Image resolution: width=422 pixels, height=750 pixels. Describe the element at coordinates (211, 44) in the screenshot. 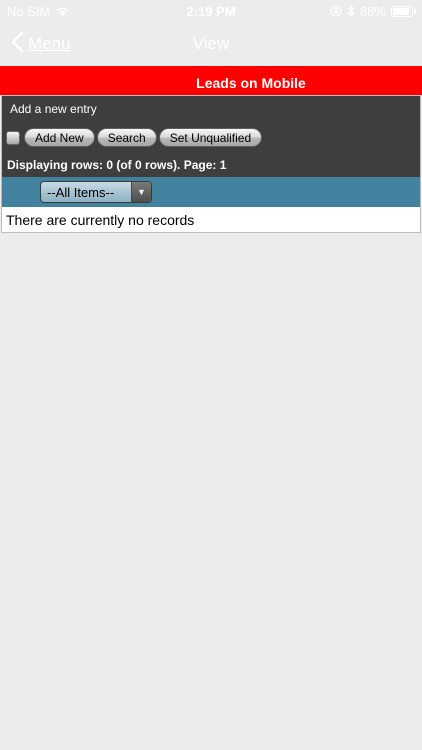

I see `nav-bar: Menu View` at that location.